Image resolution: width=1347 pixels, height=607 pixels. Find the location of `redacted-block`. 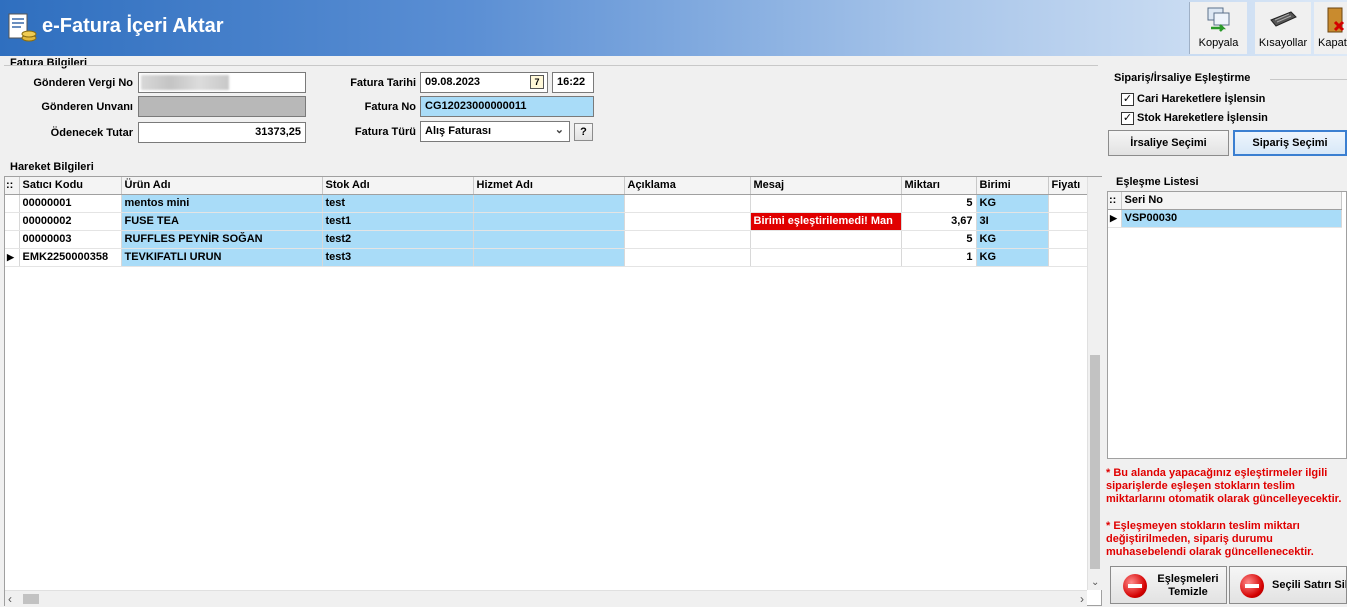

redacted-block is located at coordinates (185, 82).